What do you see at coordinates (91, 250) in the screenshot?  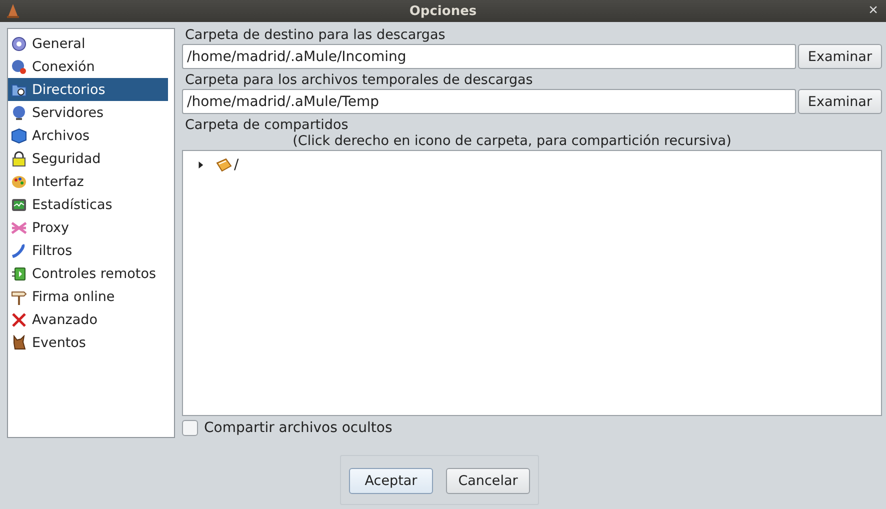 I see `sidebar-item: Filtros` at bounding box center [91, 250].